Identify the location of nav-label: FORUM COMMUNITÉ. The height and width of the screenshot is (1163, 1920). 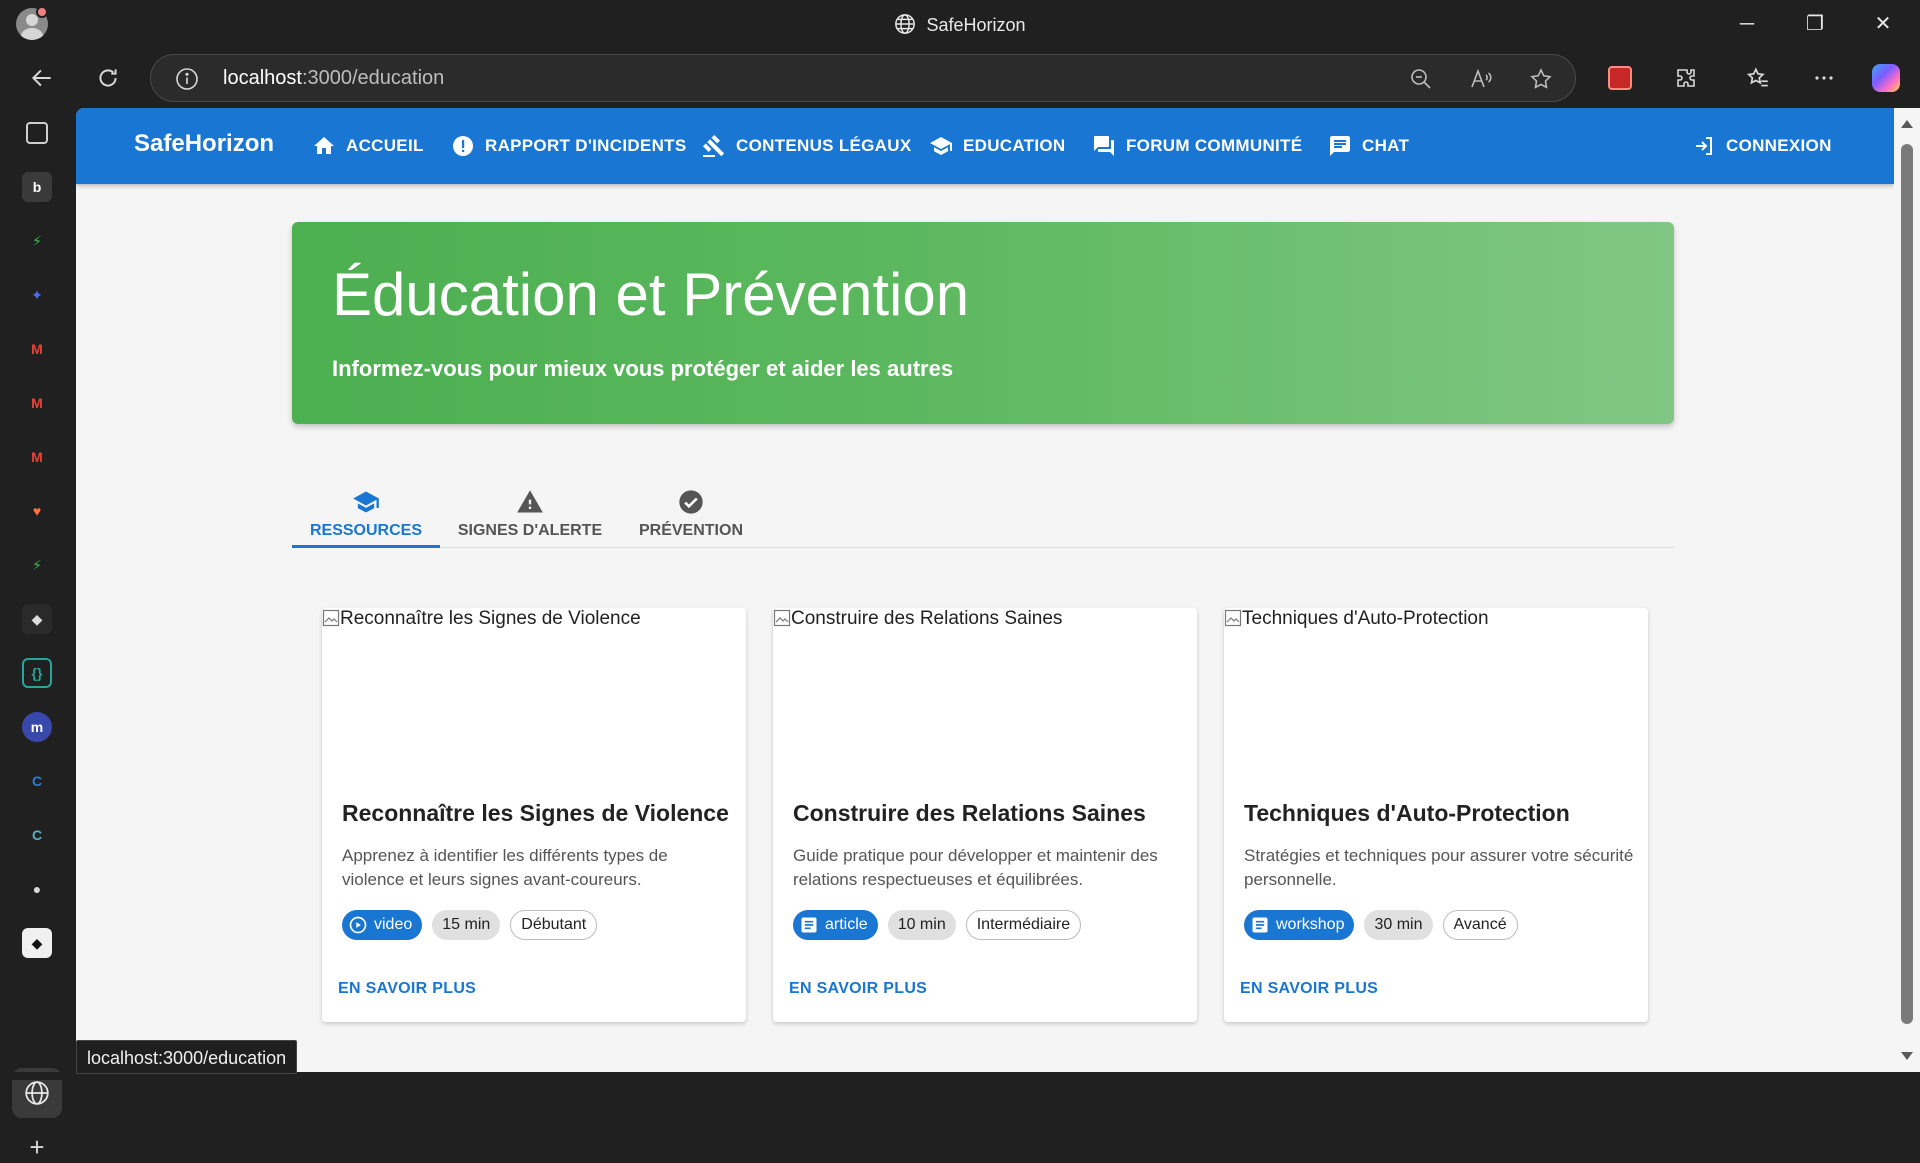
(1214, 145).